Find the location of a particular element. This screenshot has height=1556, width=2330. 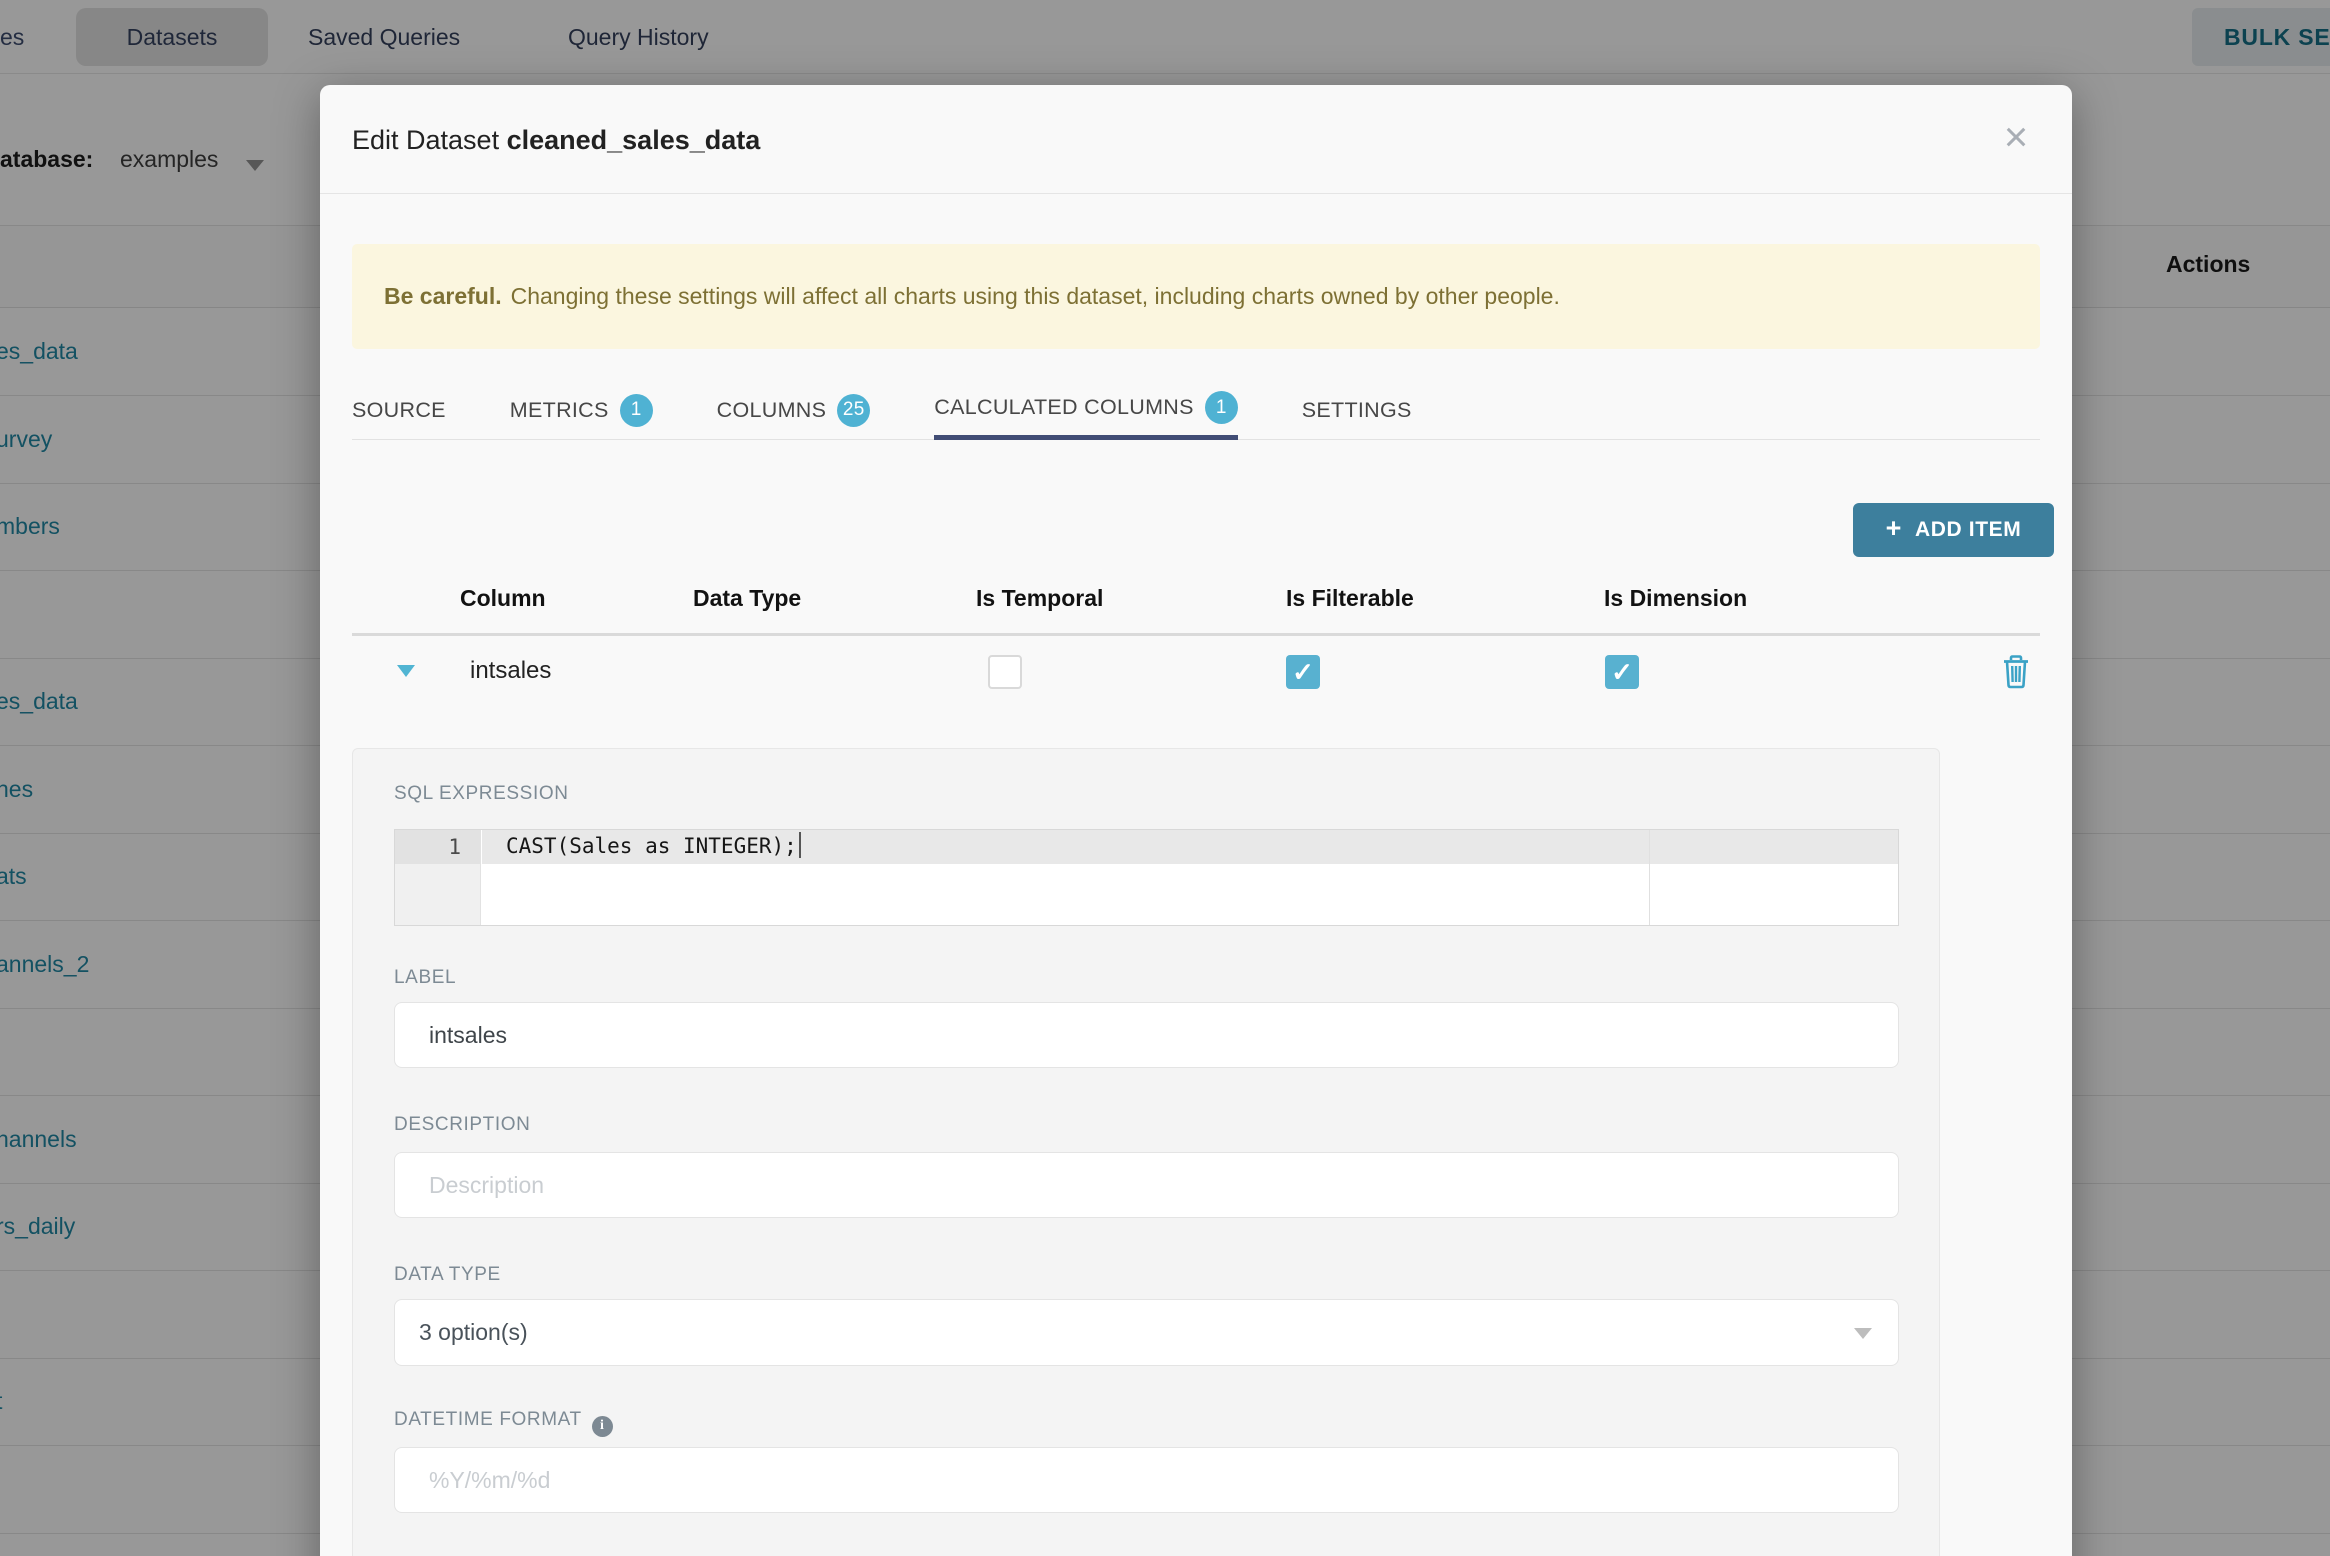

add-item-button: + ADD ITEM is located at coordinates (1953, 530).